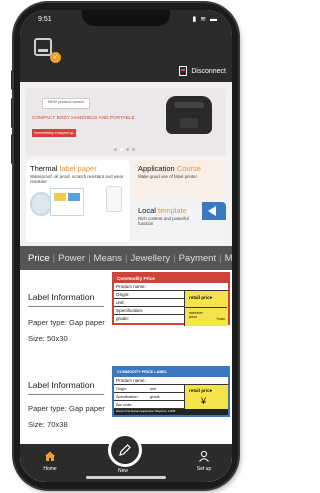 This screenshot has height=493, width=320. I want to click on category-tabs: Price | Power | Means | Jewellery | Payment | M, so click(126, 258).